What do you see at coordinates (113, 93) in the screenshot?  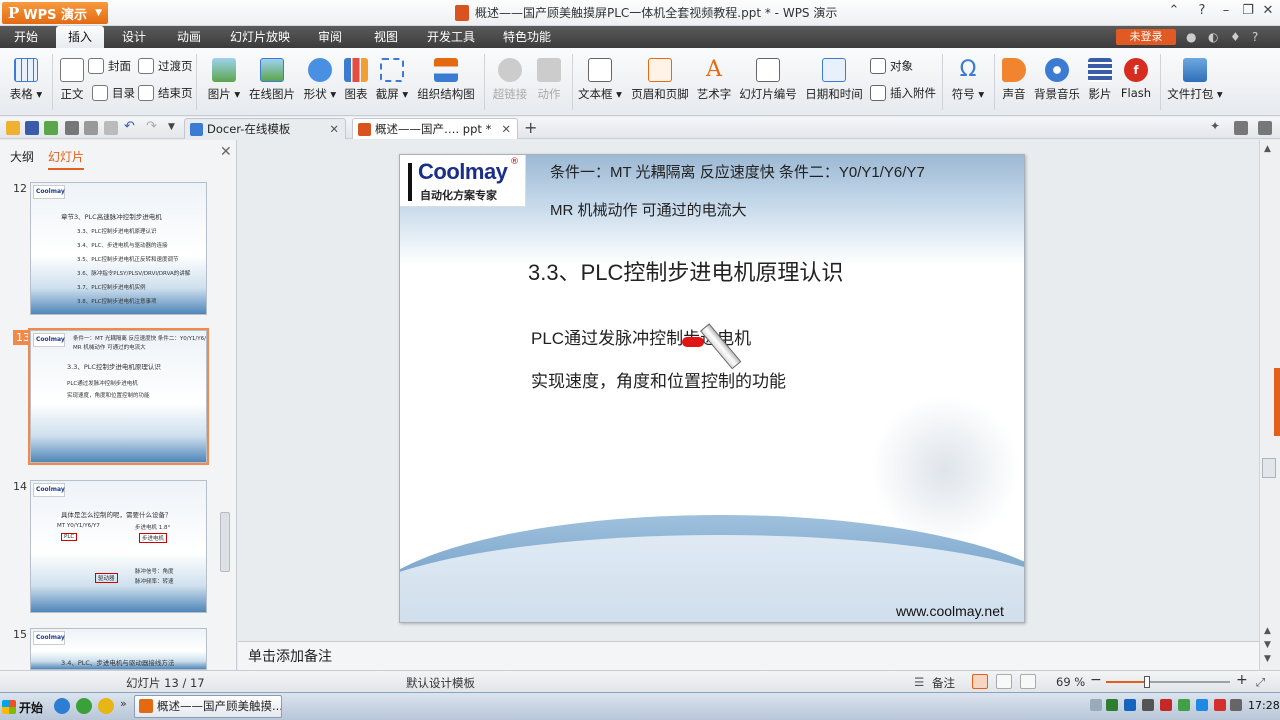 I see `toc-button: 目录` at bounding box center [113, 93].